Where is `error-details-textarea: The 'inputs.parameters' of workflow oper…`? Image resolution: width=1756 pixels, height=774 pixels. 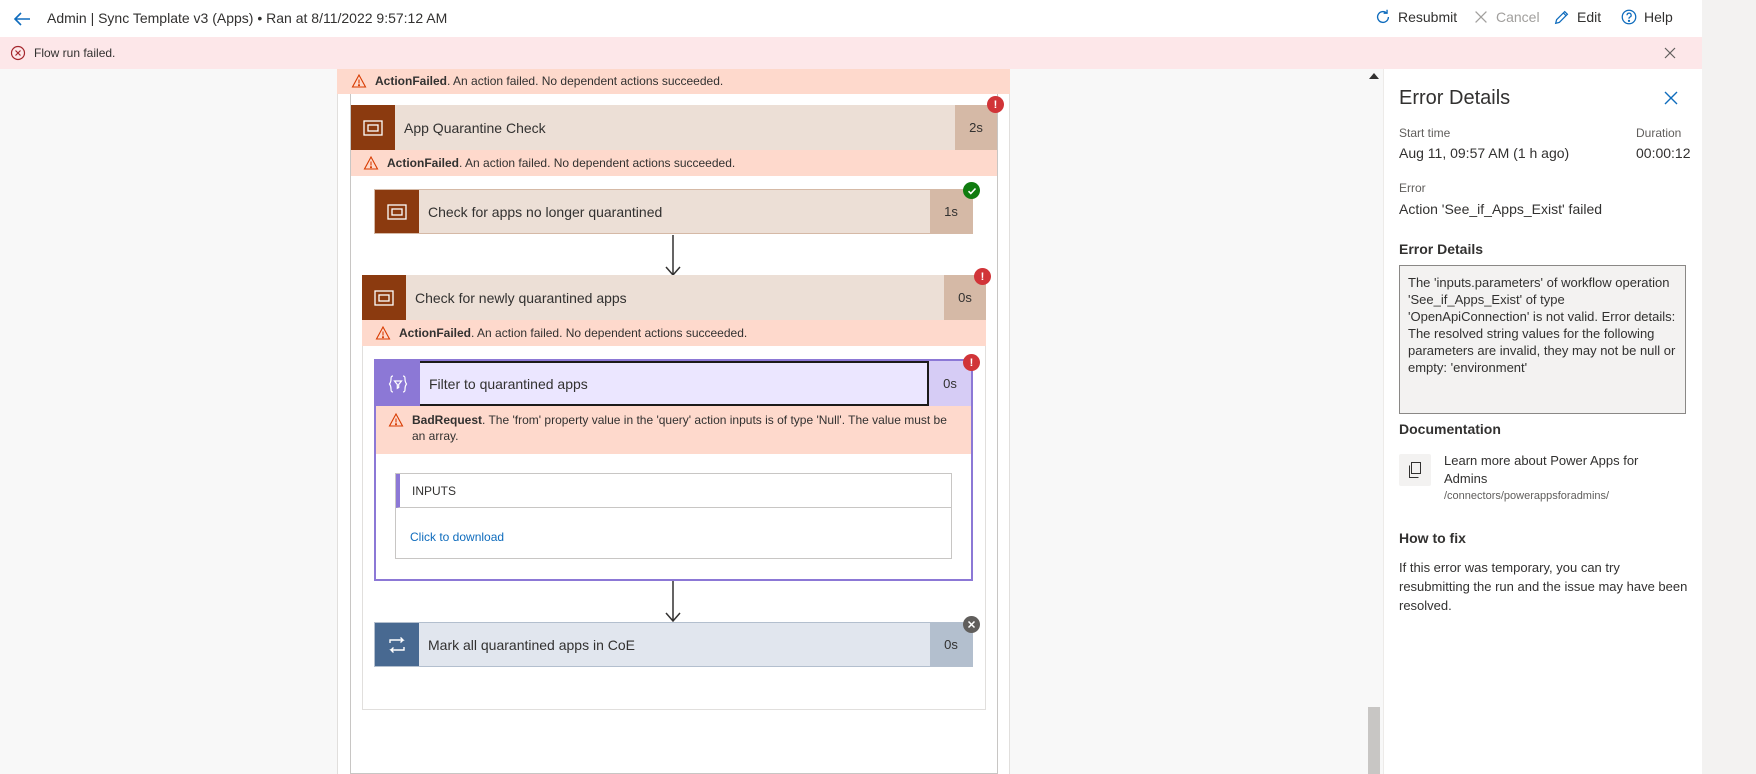
error-details-textarea: The 'inputs.parameters' of workflow oper… is located at coordinates (1542, 339).